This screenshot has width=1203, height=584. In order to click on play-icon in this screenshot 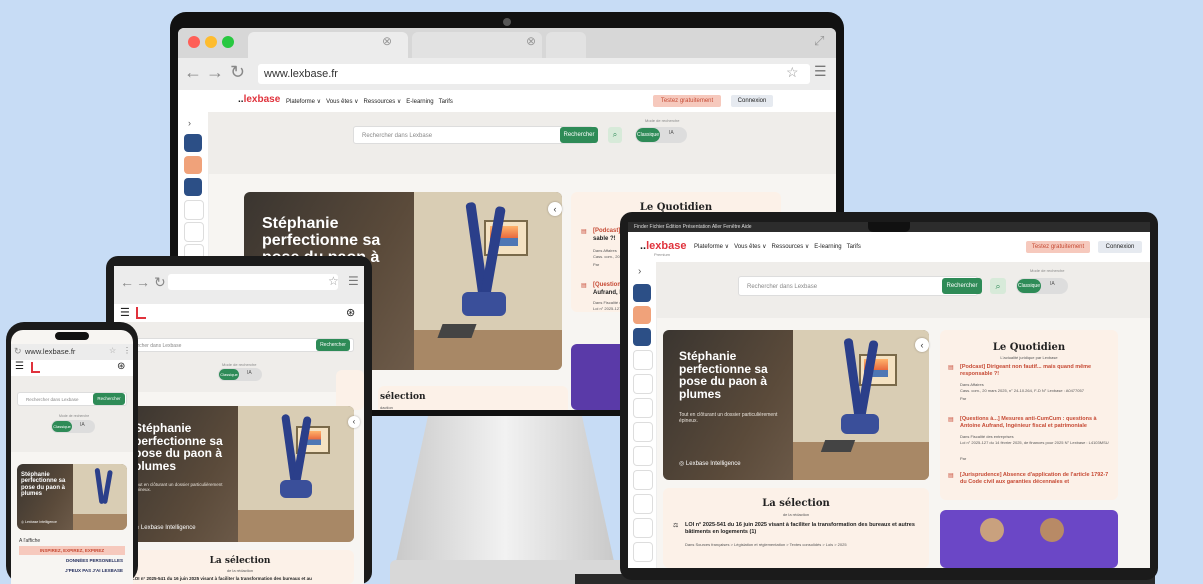, I will do `click(643, 528)`.